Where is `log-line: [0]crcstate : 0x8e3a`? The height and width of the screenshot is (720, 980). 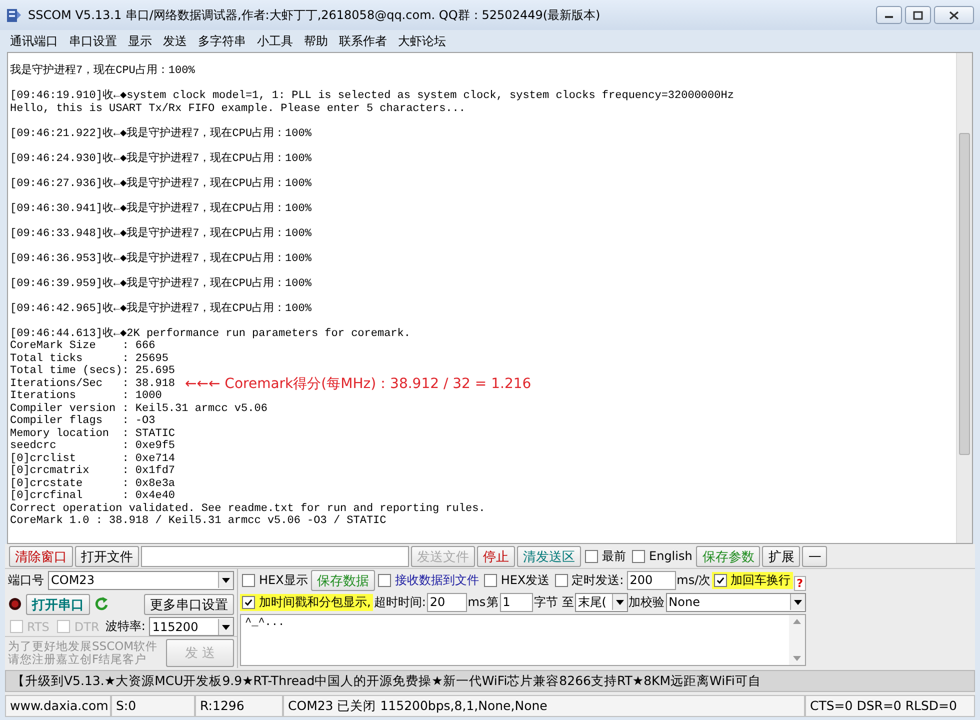
log-line: [0]crcstate : 0x8e3a is located at coordinates (93, 484).